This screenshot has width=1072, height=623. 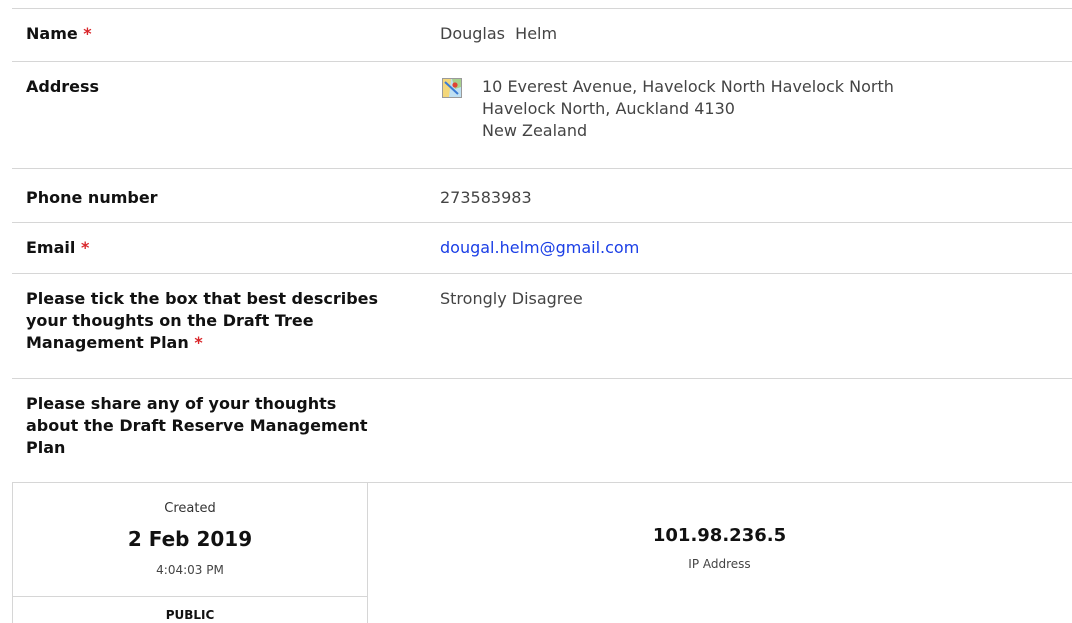 What do you see at coordinates (535, 130) in the screenshot?
I see `address-line-3: New Zealand` at bounding box center [535, 130].